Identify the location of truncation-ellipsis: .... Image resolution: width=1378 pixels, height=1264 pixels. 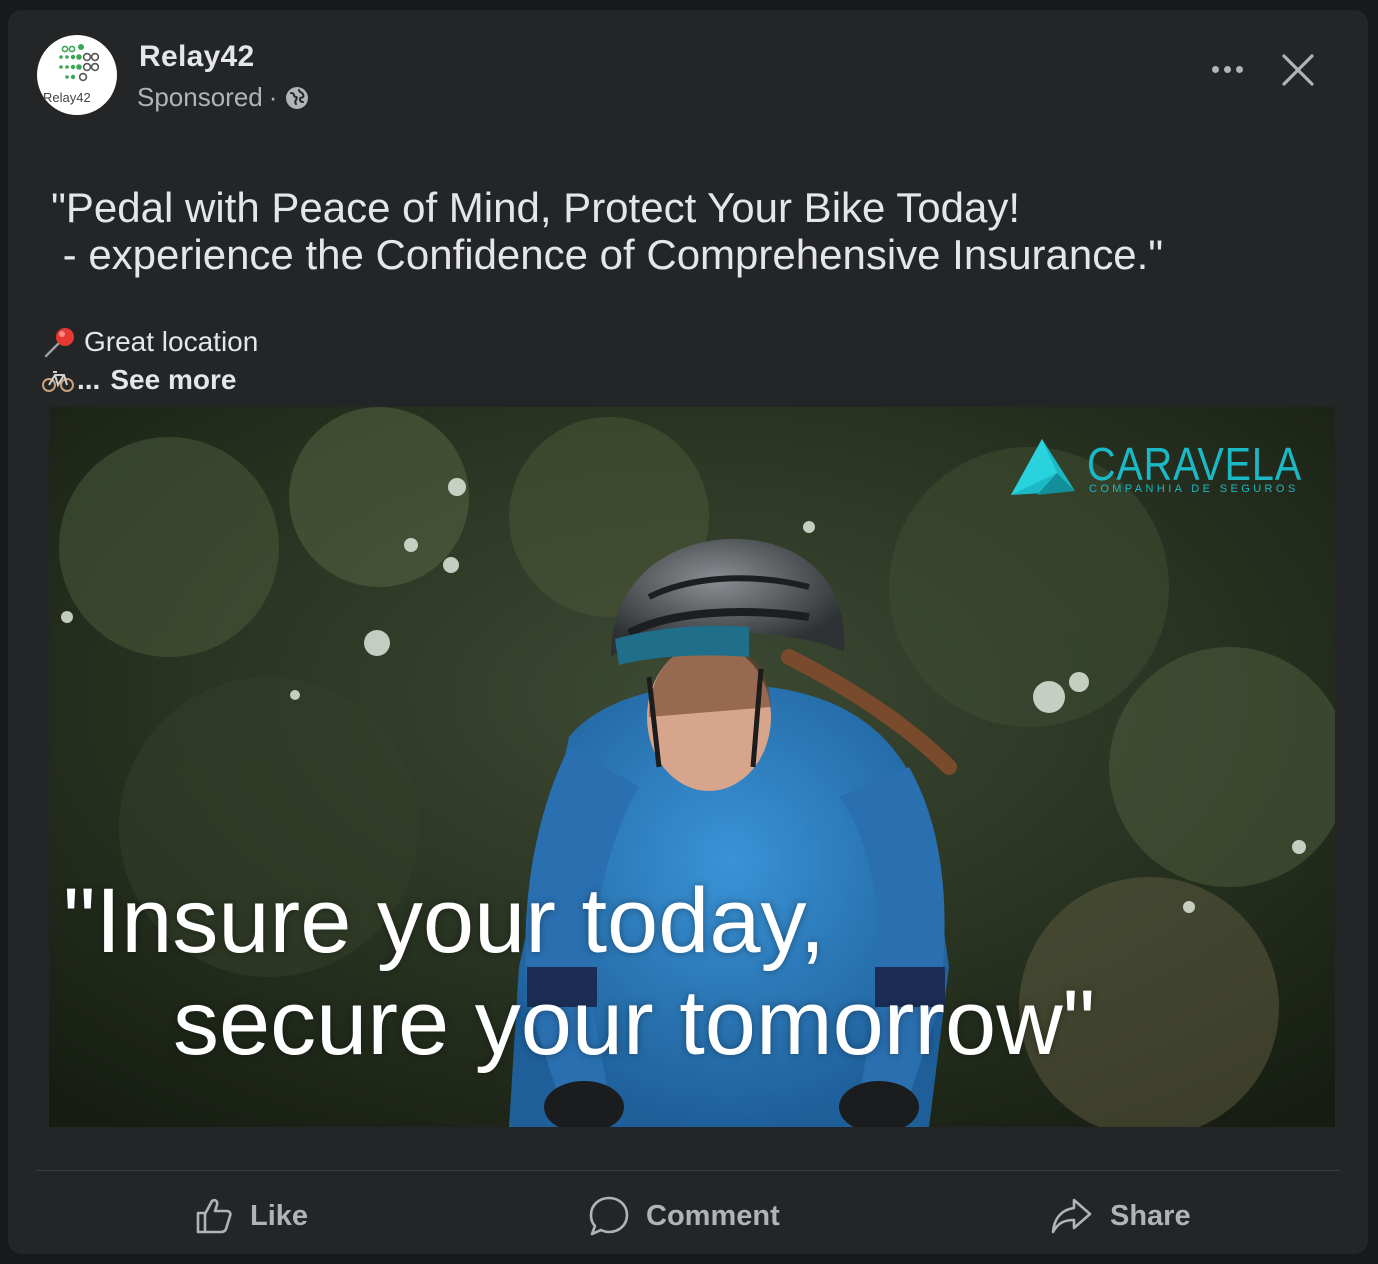
(89, 379).